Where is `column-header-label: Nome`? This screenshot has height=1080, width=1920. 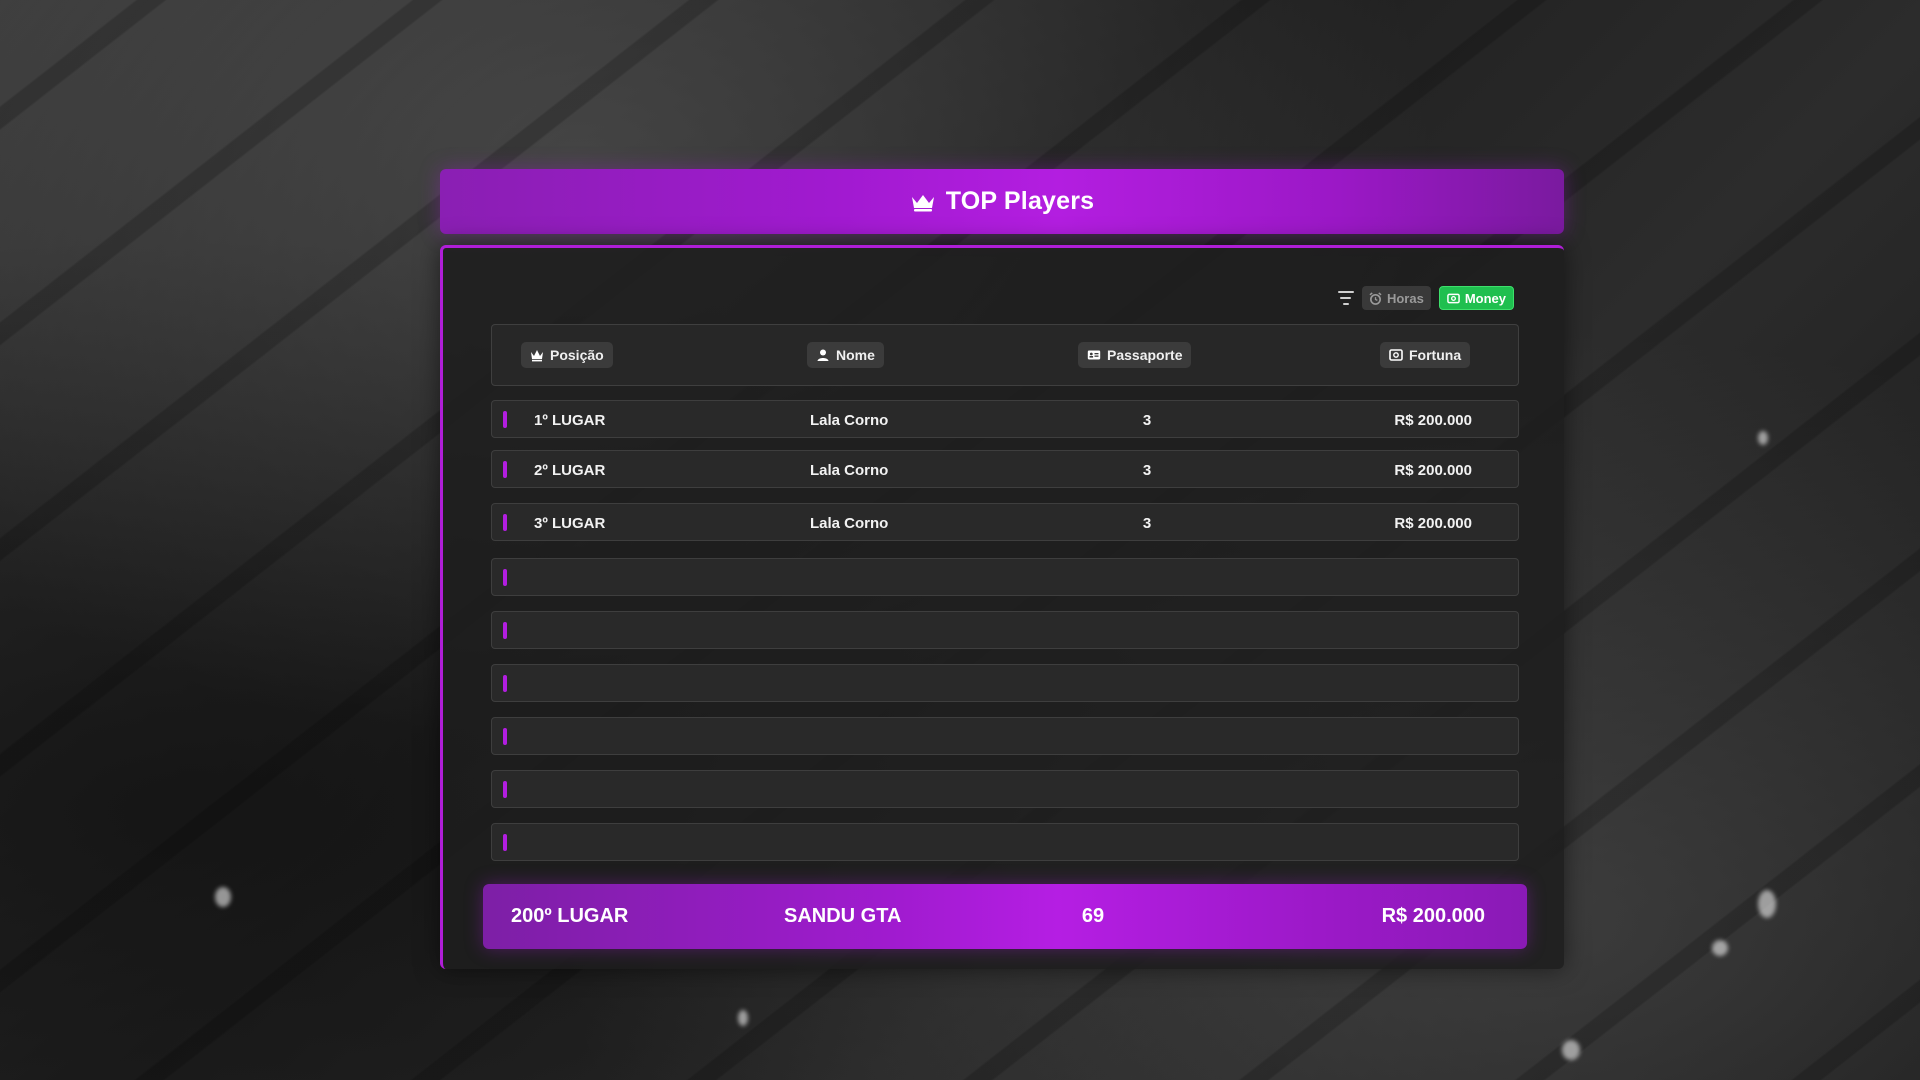 column-header-label: Nome is located at coordinates (855, 355).